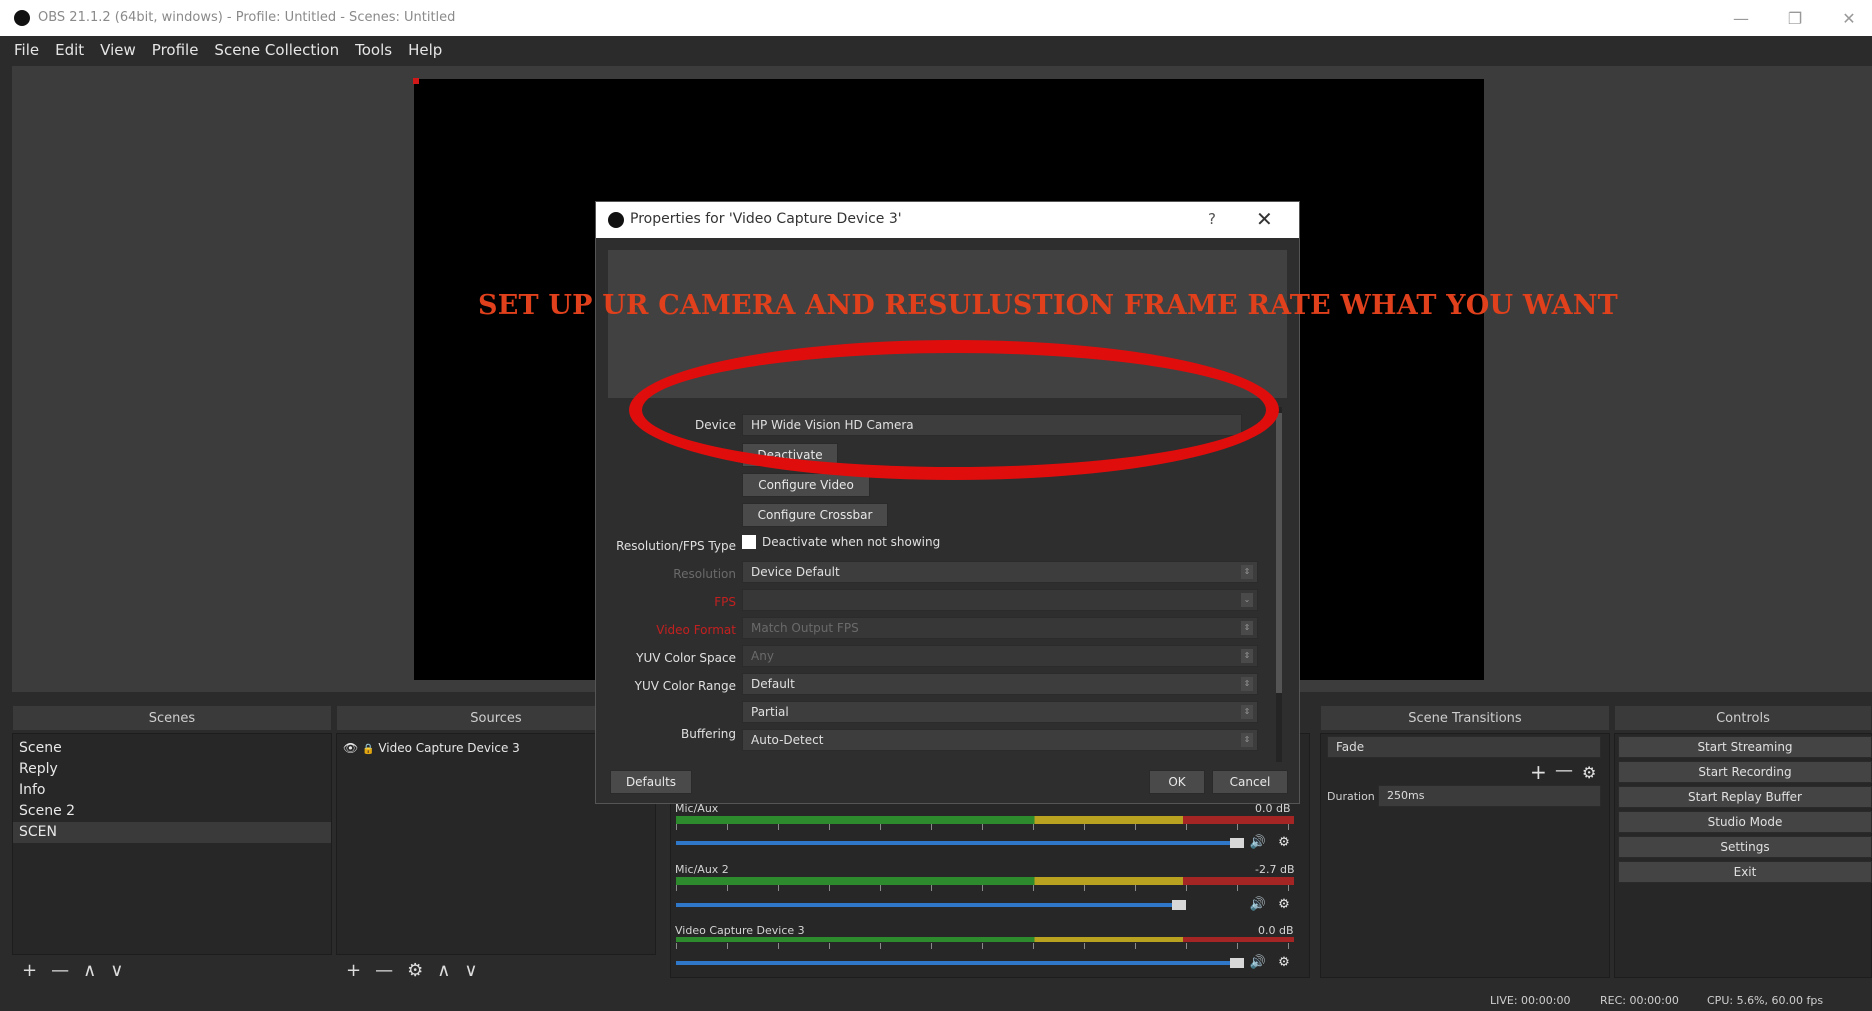  I want to click on transition-select: Fade, so click(1464, 747).